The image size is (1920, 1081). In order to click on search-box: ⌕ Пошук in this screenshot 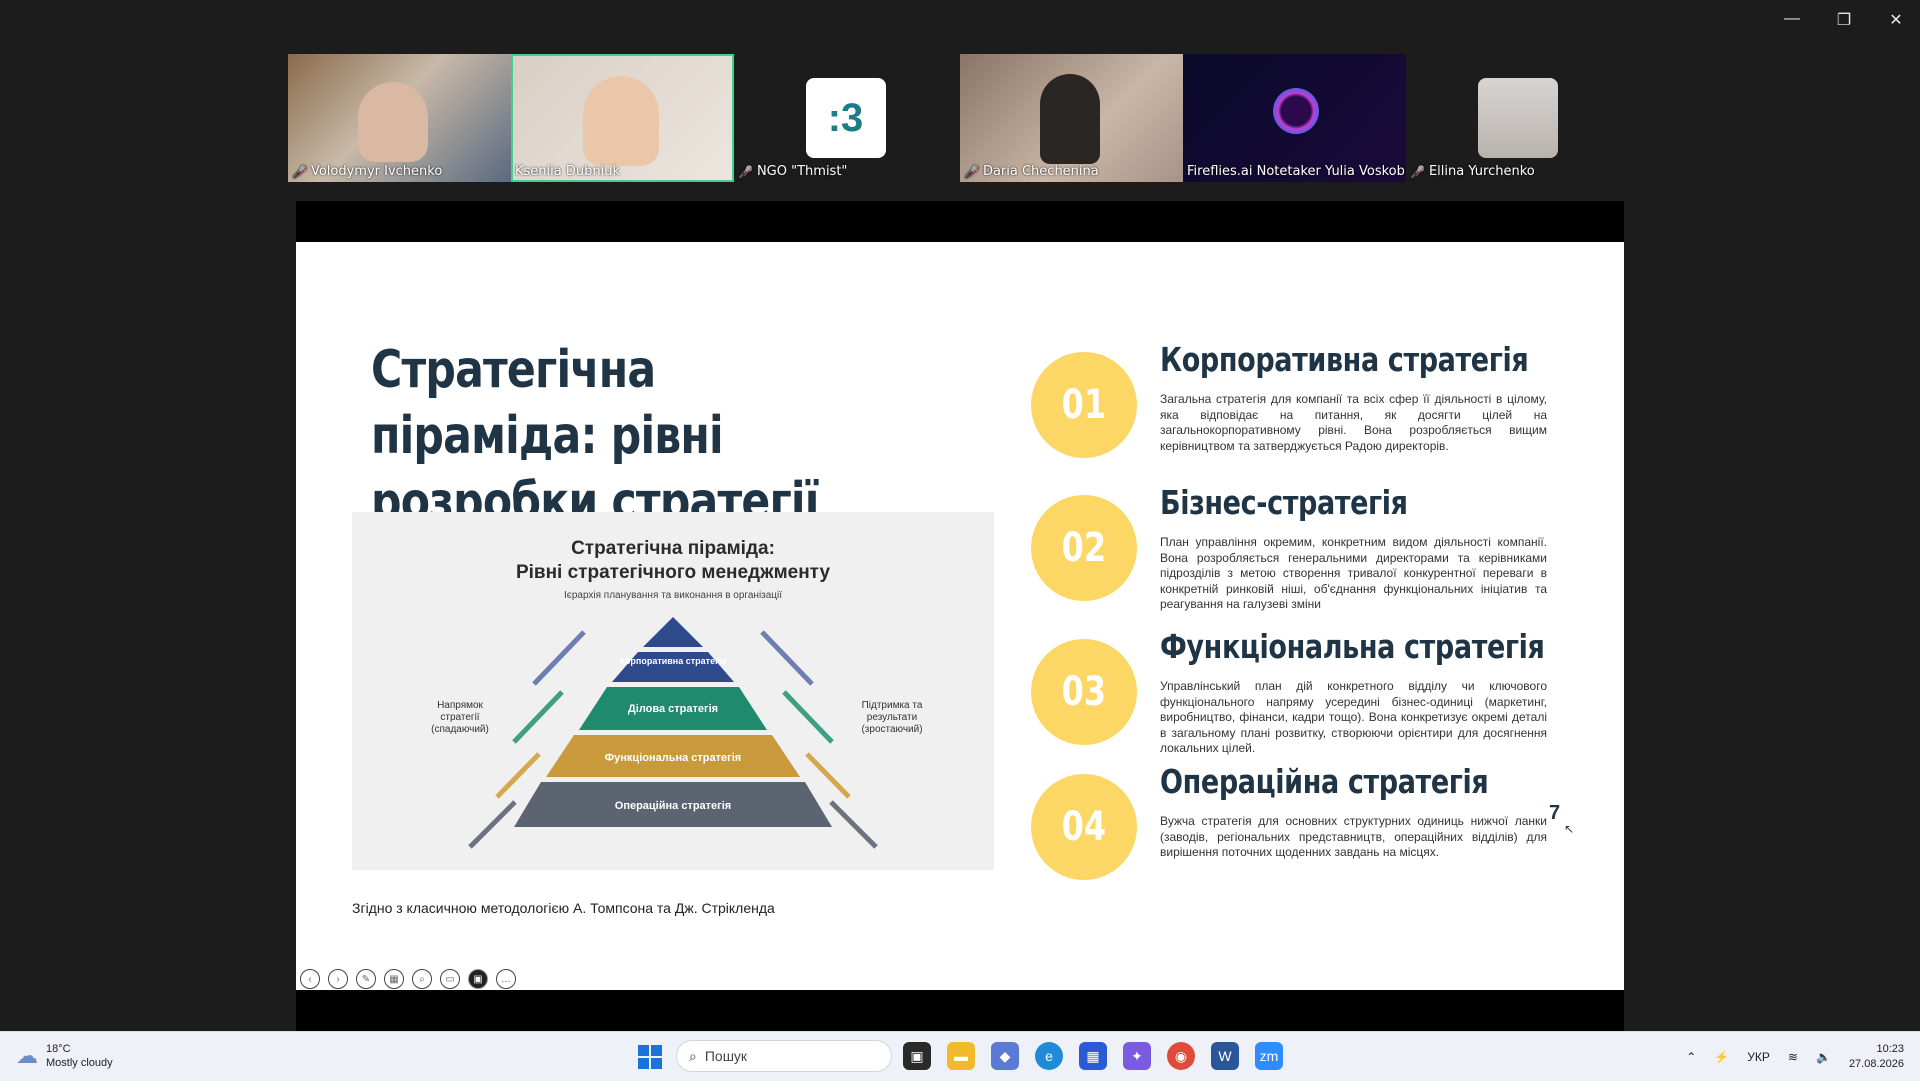, I will do `click(784, 1056)`.